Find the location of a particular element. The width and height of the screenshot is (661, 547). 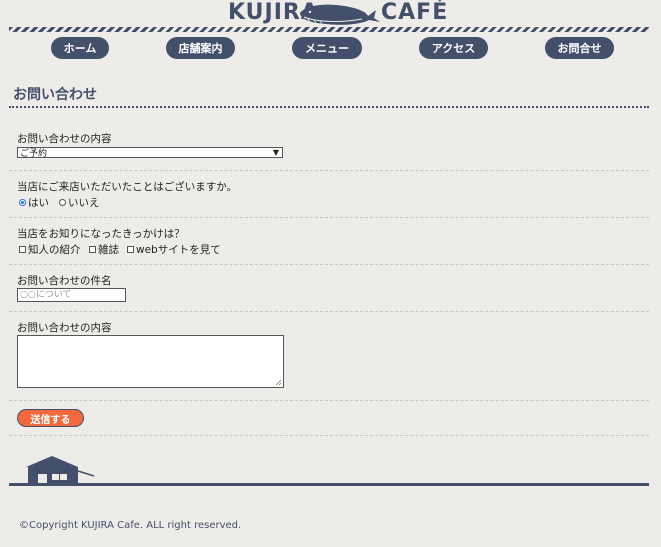

site-logo: KUJIRA CAFÉ is located at coordinates (330, 14).